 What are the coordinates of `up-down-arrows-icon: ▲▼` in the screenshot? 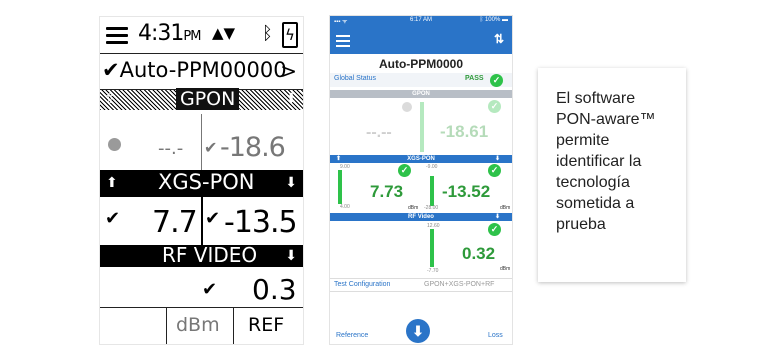 It's located at (224, 33).